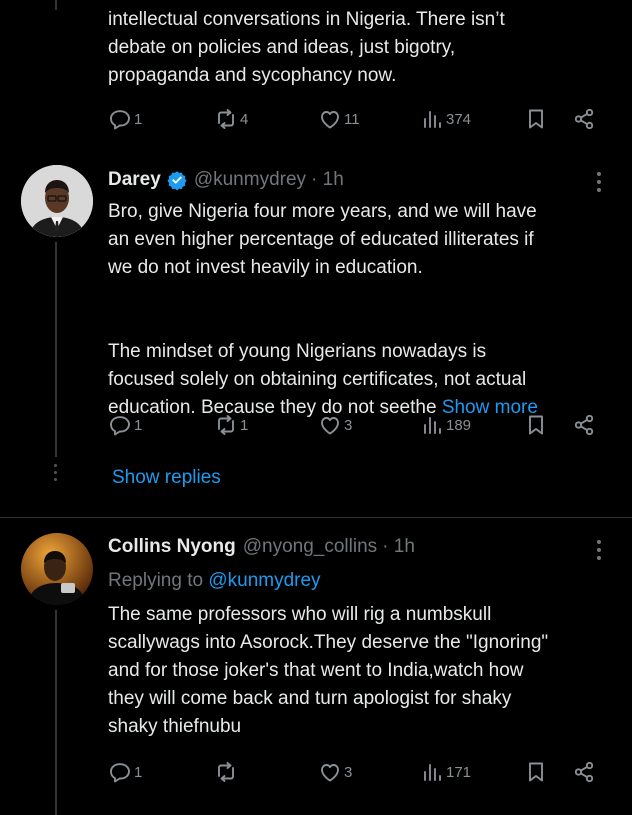 The image size is (632, 815). I want to click on tweet-1-header: Darey @kunmydrey · 1h, so click(226, 180).